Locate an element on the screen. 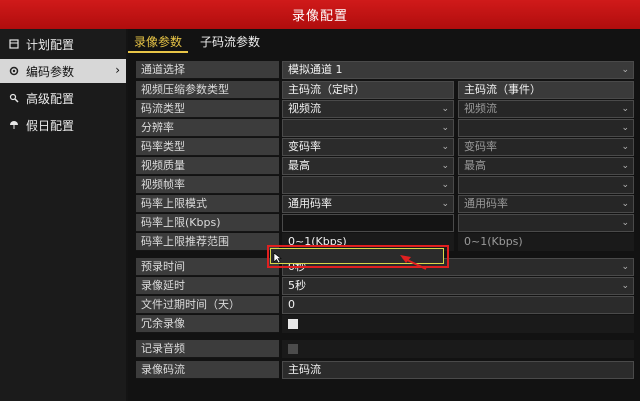  annotation-arrow-icon is located at coordinates (413, 262).